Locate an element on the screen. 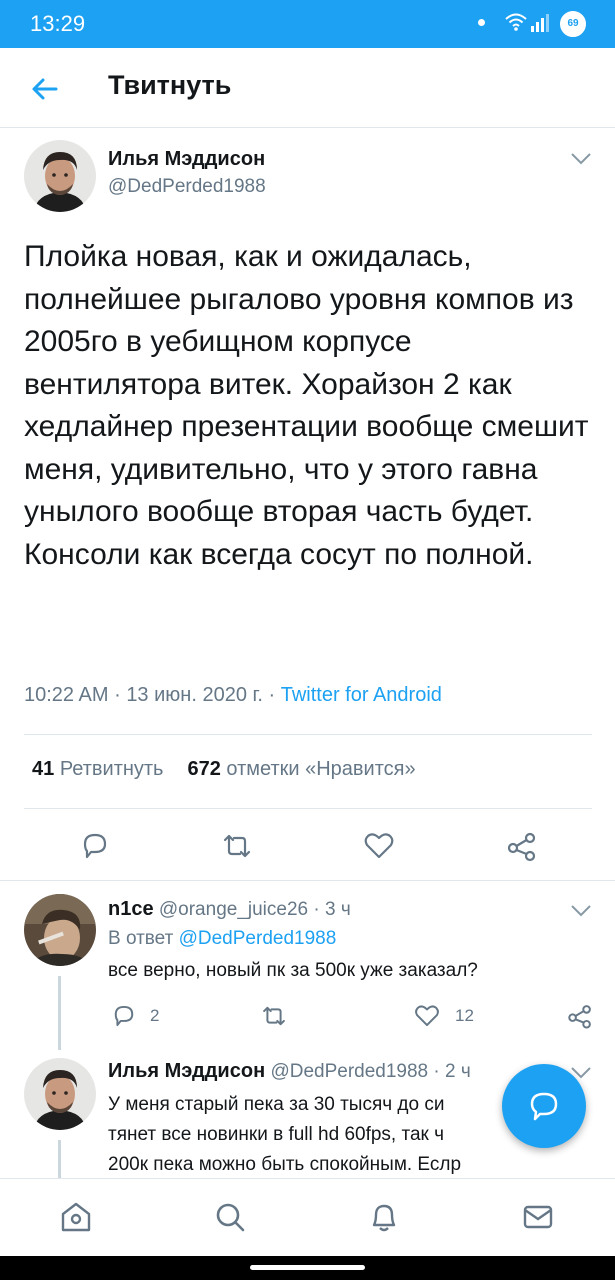  retweets-stat: 41 Ретвитнуть is located at coordinates (97, 769).